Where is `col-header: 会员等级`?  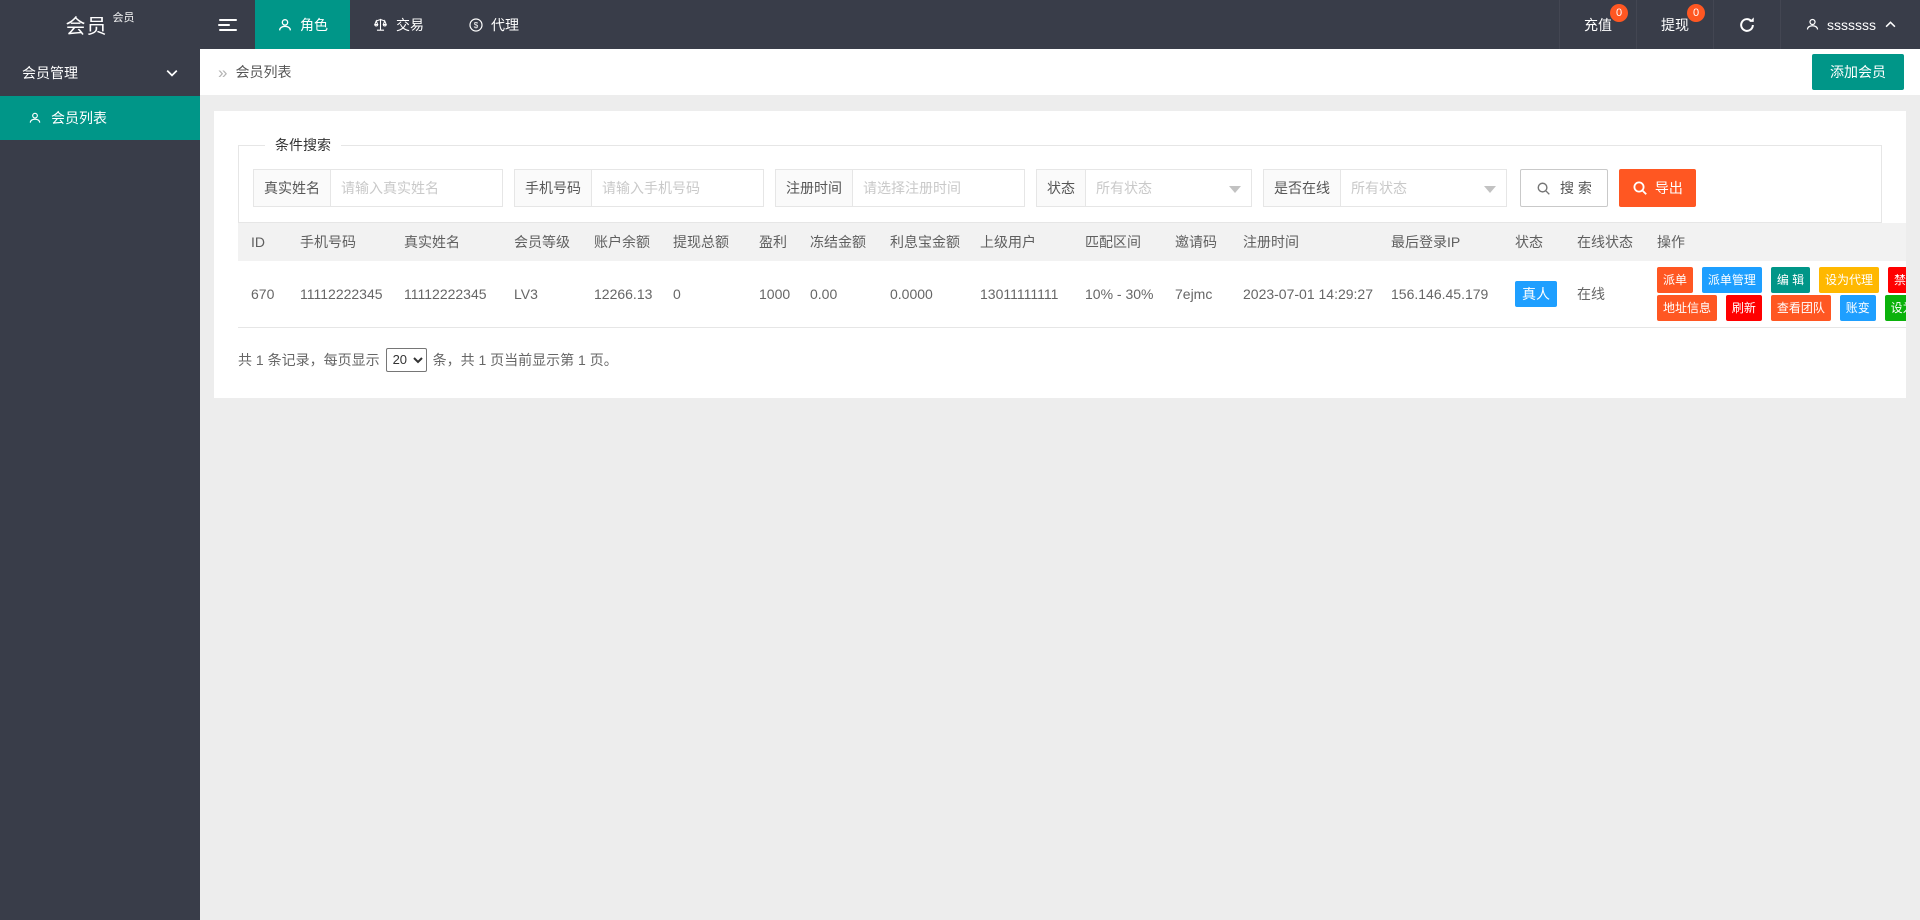 col-header: 会员等级 is located at coordinates (541, 242).